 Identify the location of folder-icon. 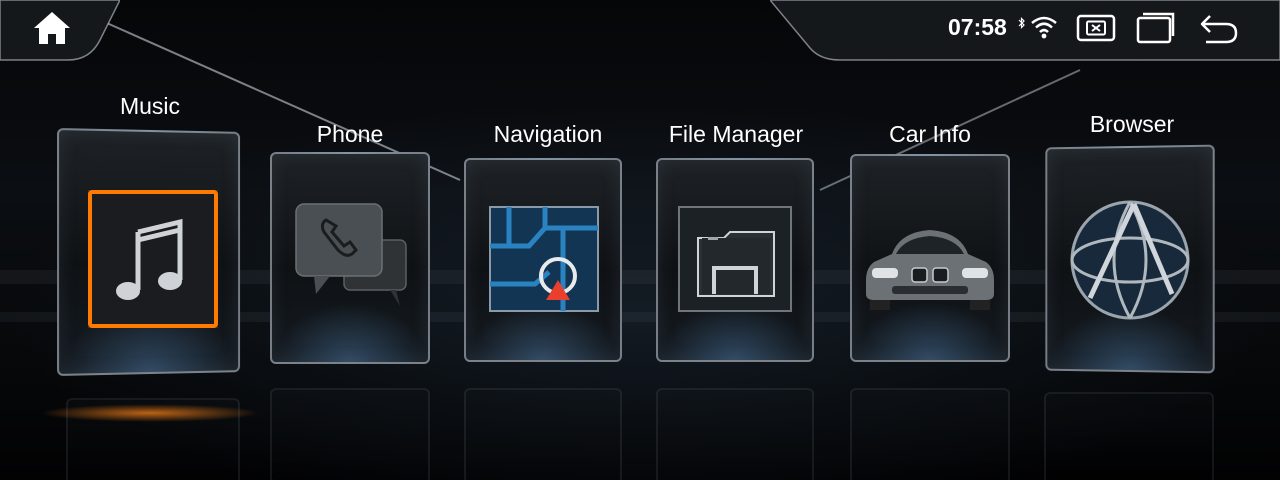
(735, 259).